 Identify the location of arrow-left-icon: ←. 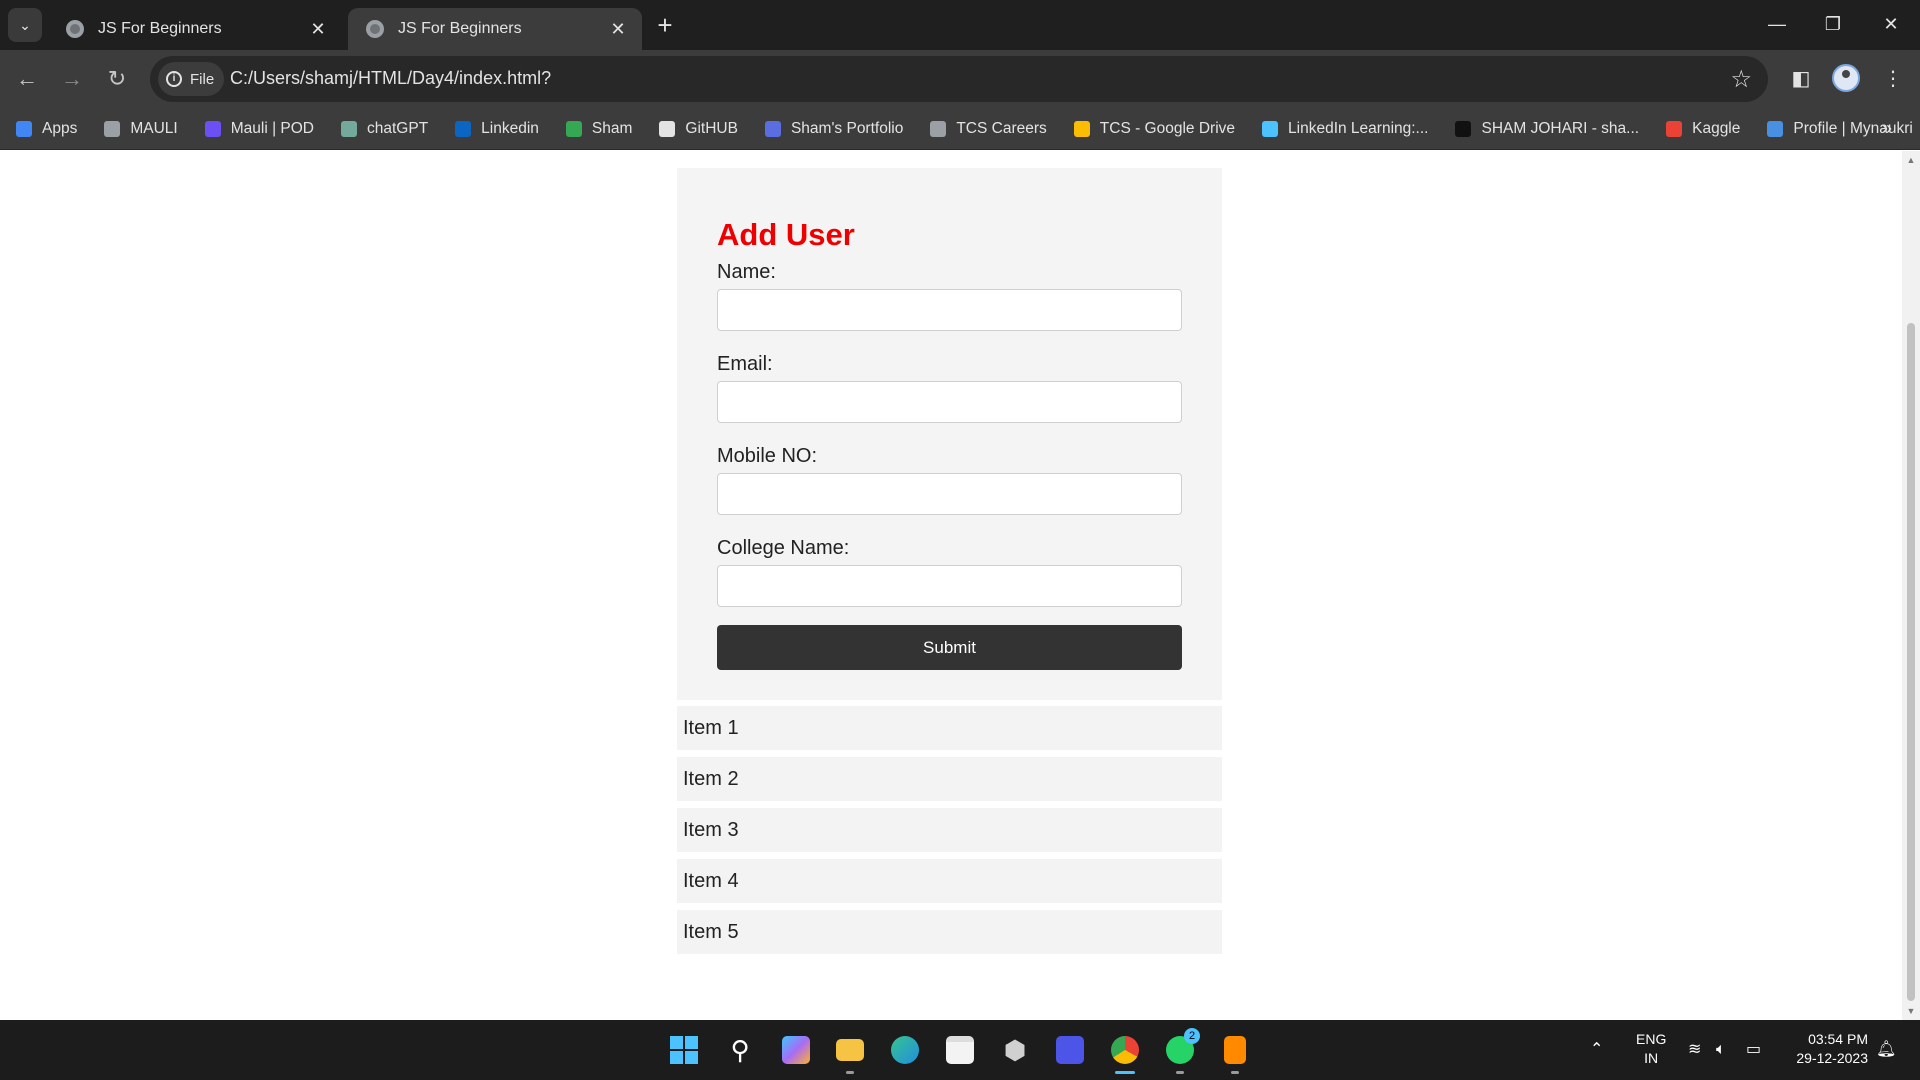
(27, 78).